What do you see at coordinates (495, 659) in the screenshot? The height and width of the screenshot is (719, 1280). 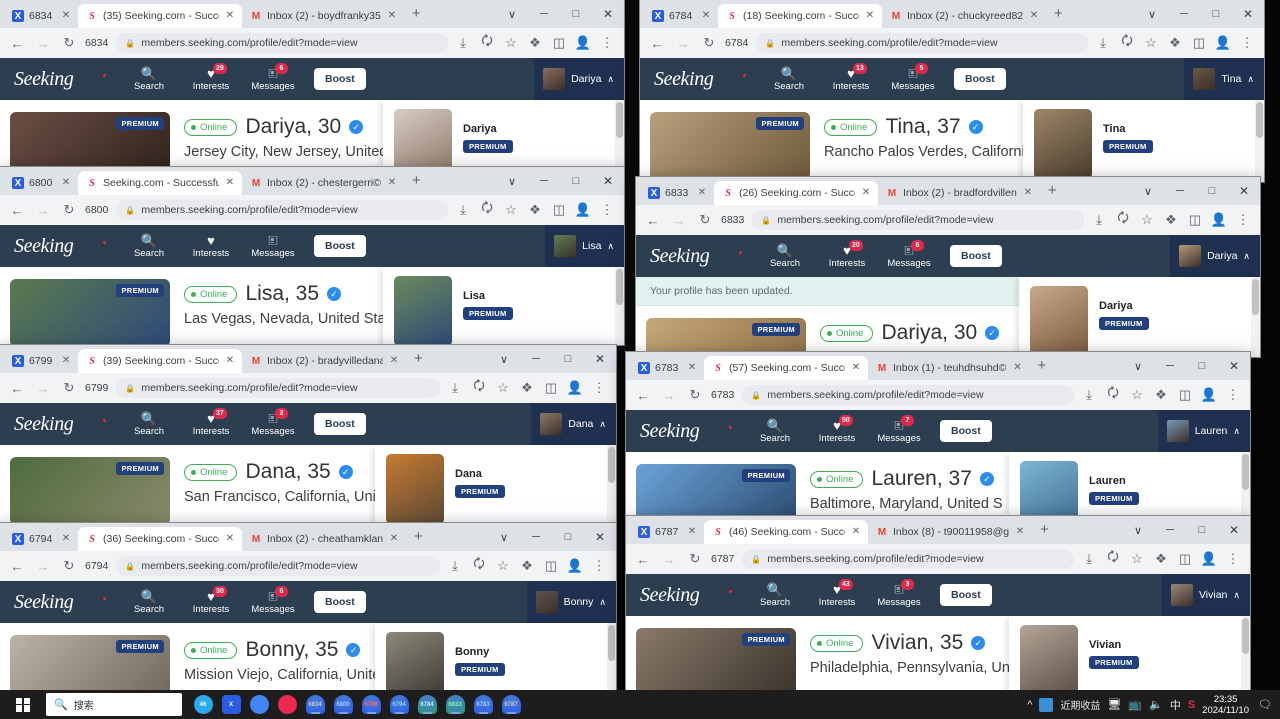 I see `account-dropdown-panel: Bonny PREMIUM` at bounding box center [495, 659].